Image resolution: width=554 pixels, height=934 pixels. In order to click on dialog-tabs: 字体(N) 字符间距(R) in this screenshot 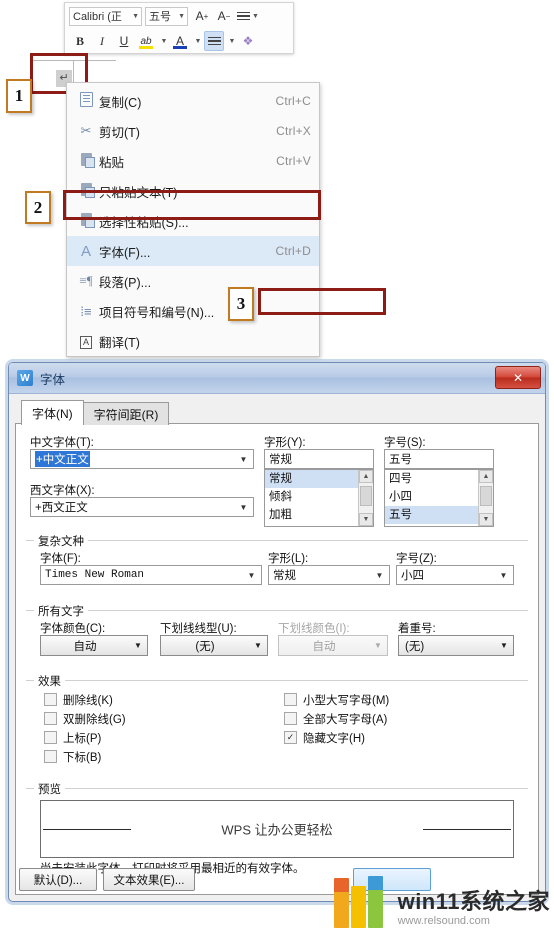, I will do `click(95, 412)`.